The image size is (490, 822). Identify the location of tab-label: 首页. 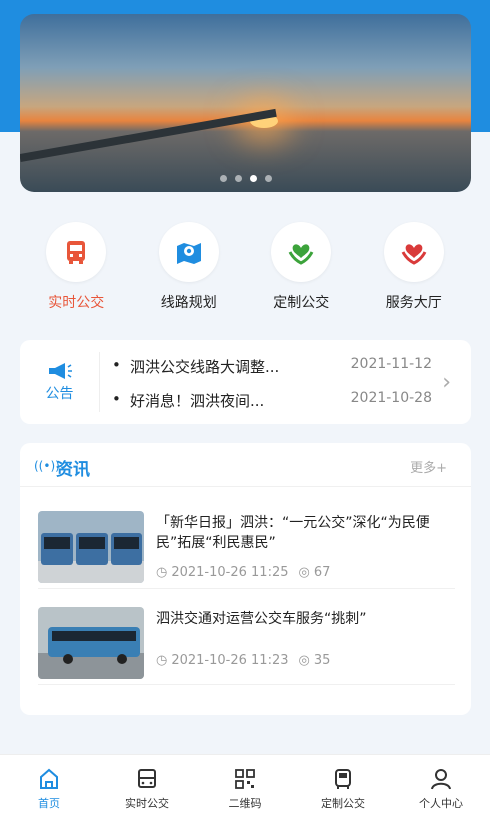
(49, 803).